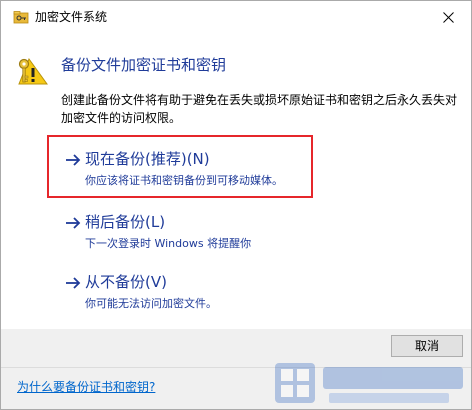 The image size is (472, 410). Describe the element at coordinates (126, 282) in the screenshot. I see `option-title: 从不备份(V)` at that location.